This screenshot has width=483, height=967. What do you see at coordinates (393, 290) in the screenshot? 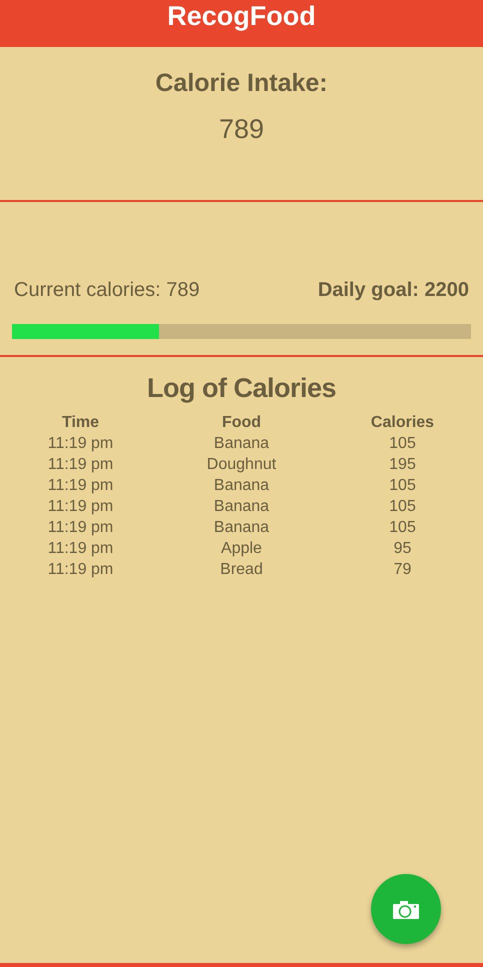
I see `daily-goal: Daily goal: 2200` at bounding box center [393, 290].